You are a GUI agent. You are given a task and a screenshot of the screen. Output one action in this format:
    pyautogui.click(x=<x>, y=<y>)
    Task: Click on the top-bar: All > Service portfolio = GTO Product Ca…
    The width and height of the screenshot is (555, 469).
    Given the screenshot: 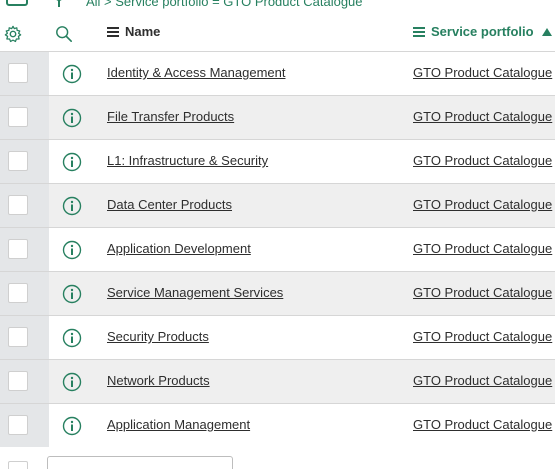 What is the action you would take?
    pyautogui.click(x=277, y=6)
    